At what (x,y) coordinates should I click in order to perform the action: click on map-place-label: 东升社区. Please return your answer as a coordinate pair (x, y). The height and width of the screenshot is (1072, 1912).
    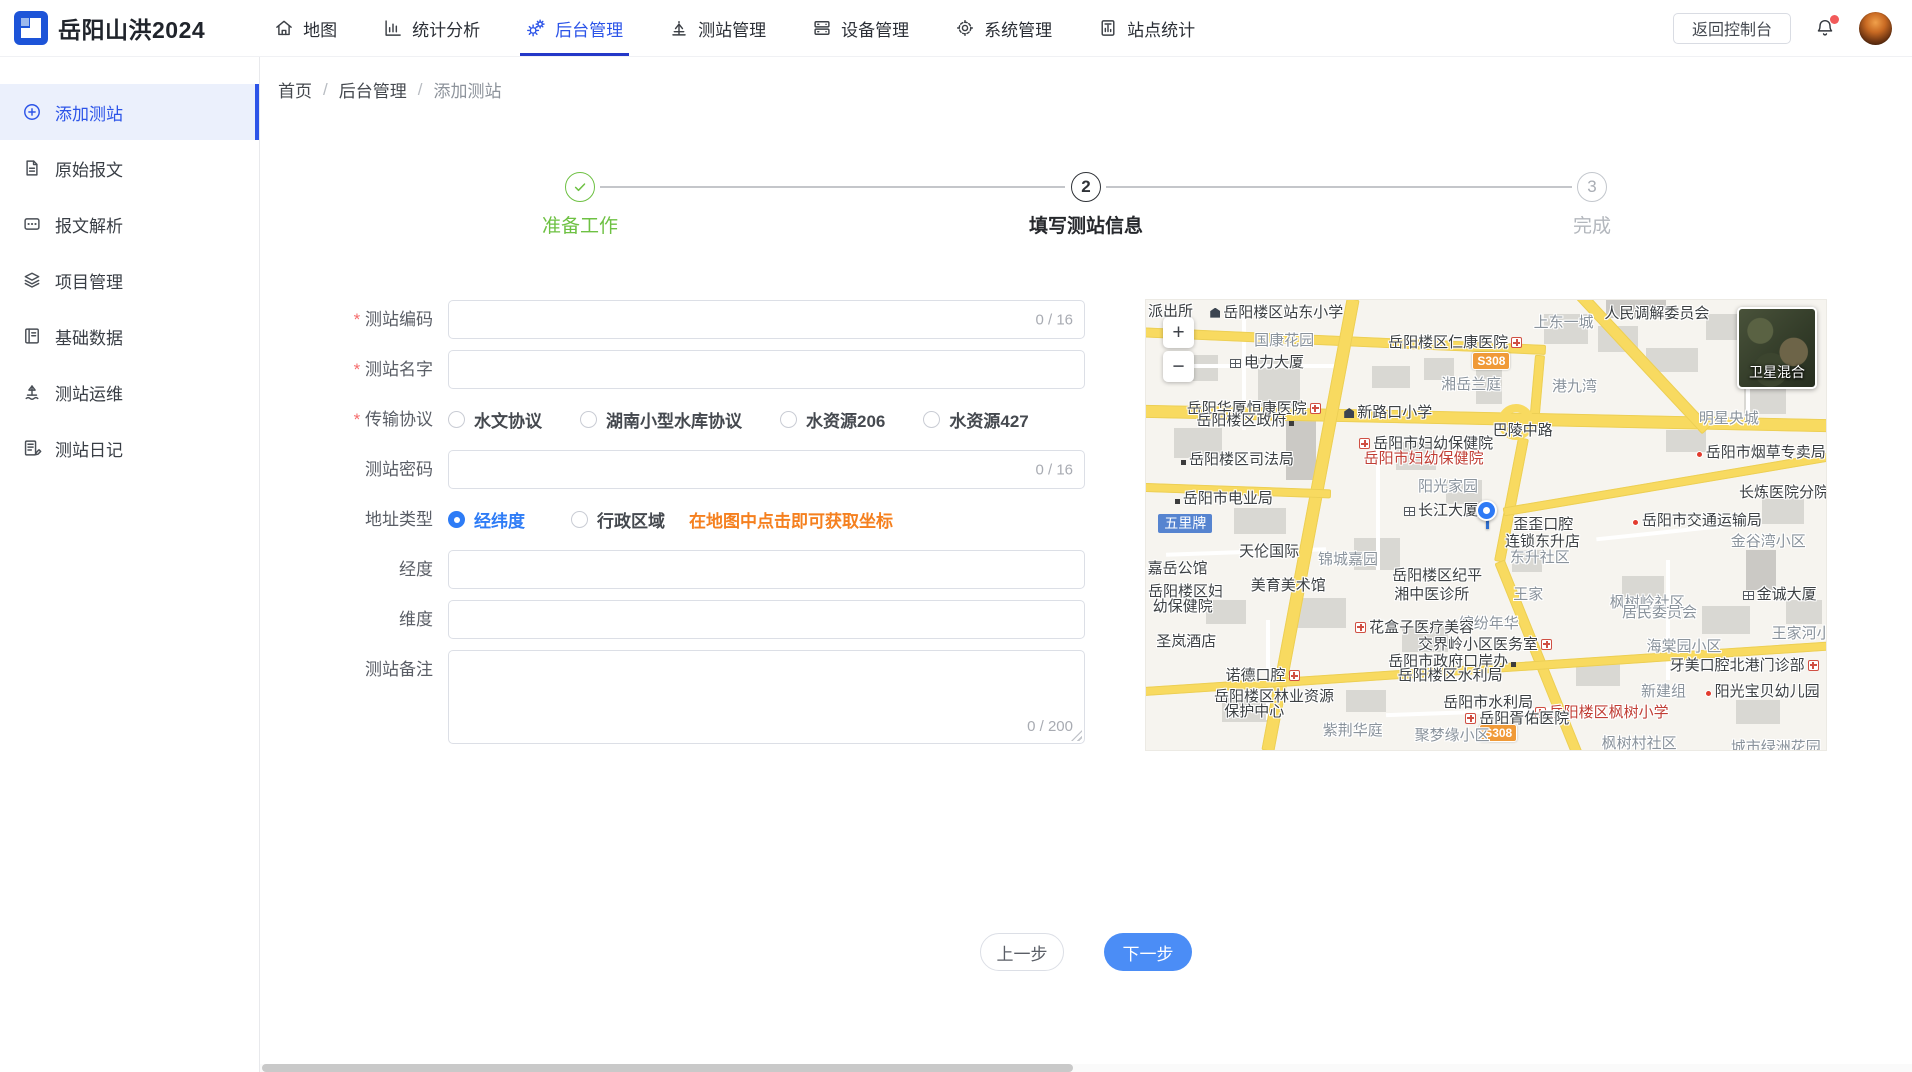
    Looking at the image, I should click on (1539, 557).